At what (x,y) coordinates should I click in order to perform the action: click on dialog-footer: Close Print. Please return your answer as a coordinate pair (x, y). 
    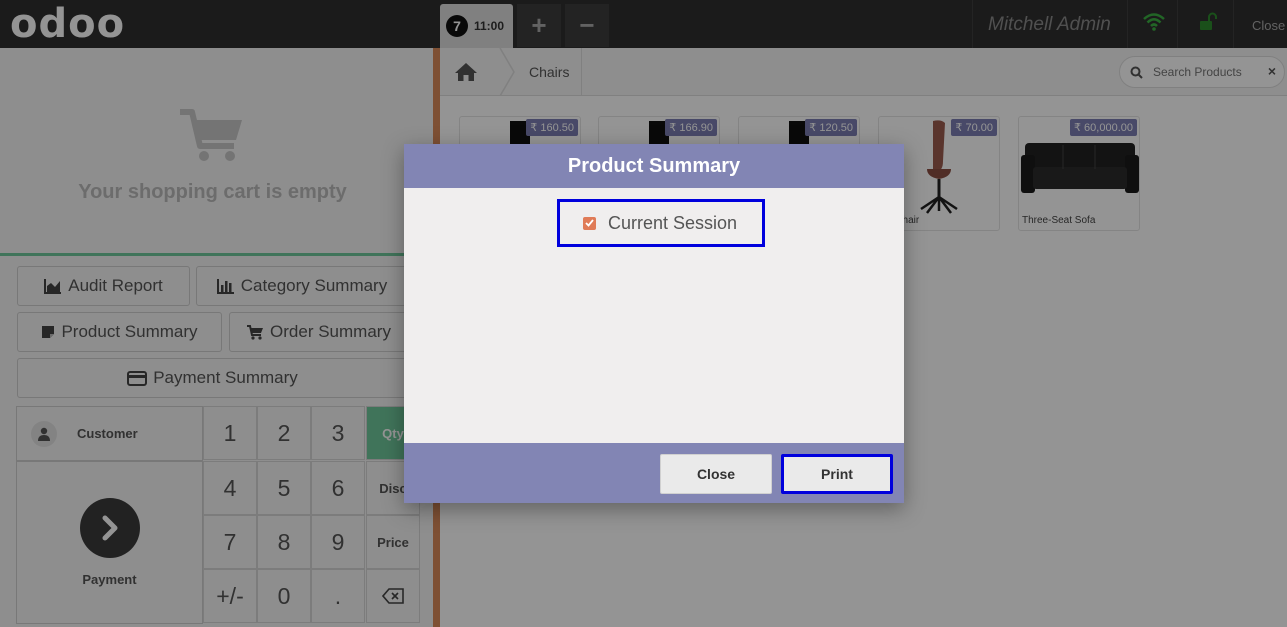
    Looking at the image, I should click on (654, 473).